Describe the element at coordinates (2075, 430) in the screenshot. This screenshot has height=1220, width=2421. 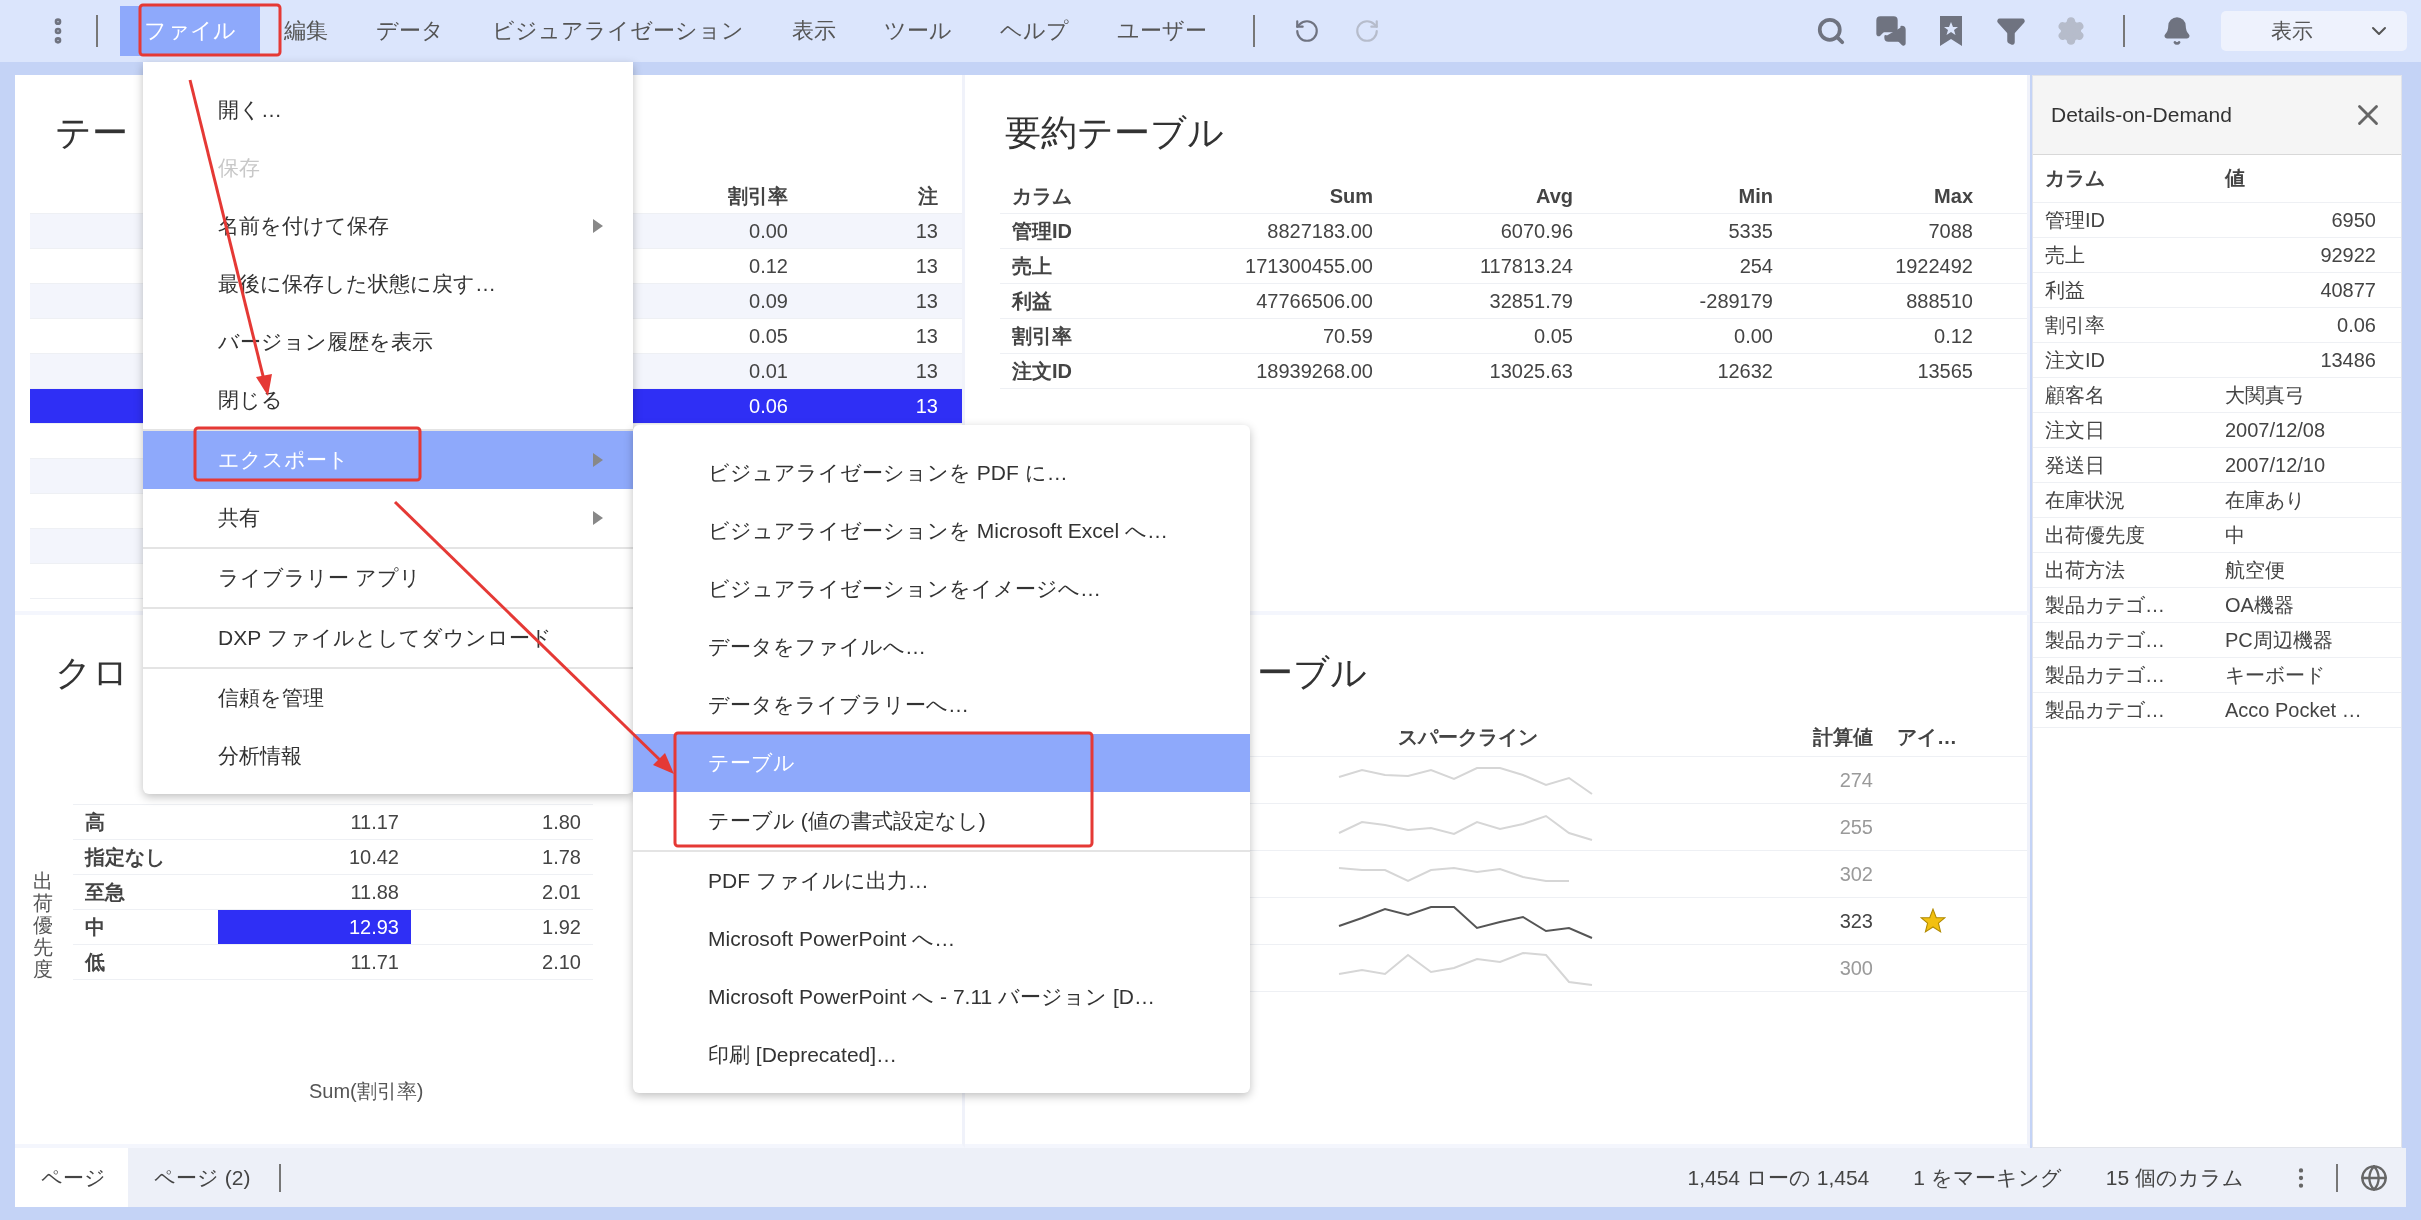
I see `row-header: 注文日` at that location.